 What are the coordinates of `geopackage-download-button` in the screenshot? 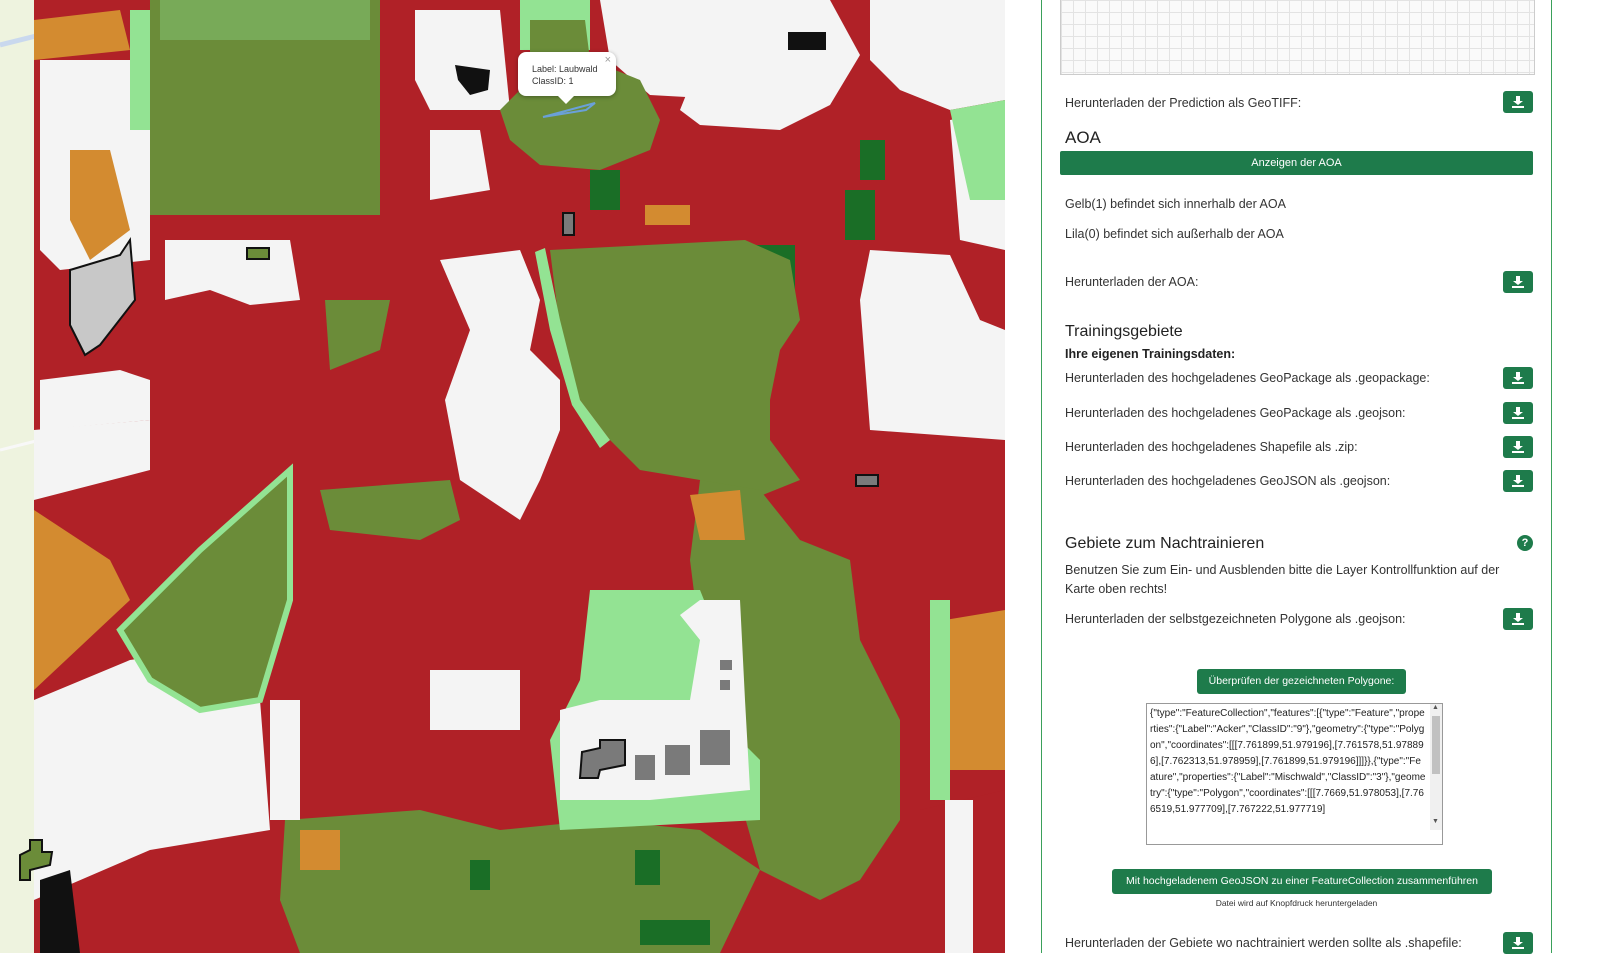 It's located at (1518, 378).